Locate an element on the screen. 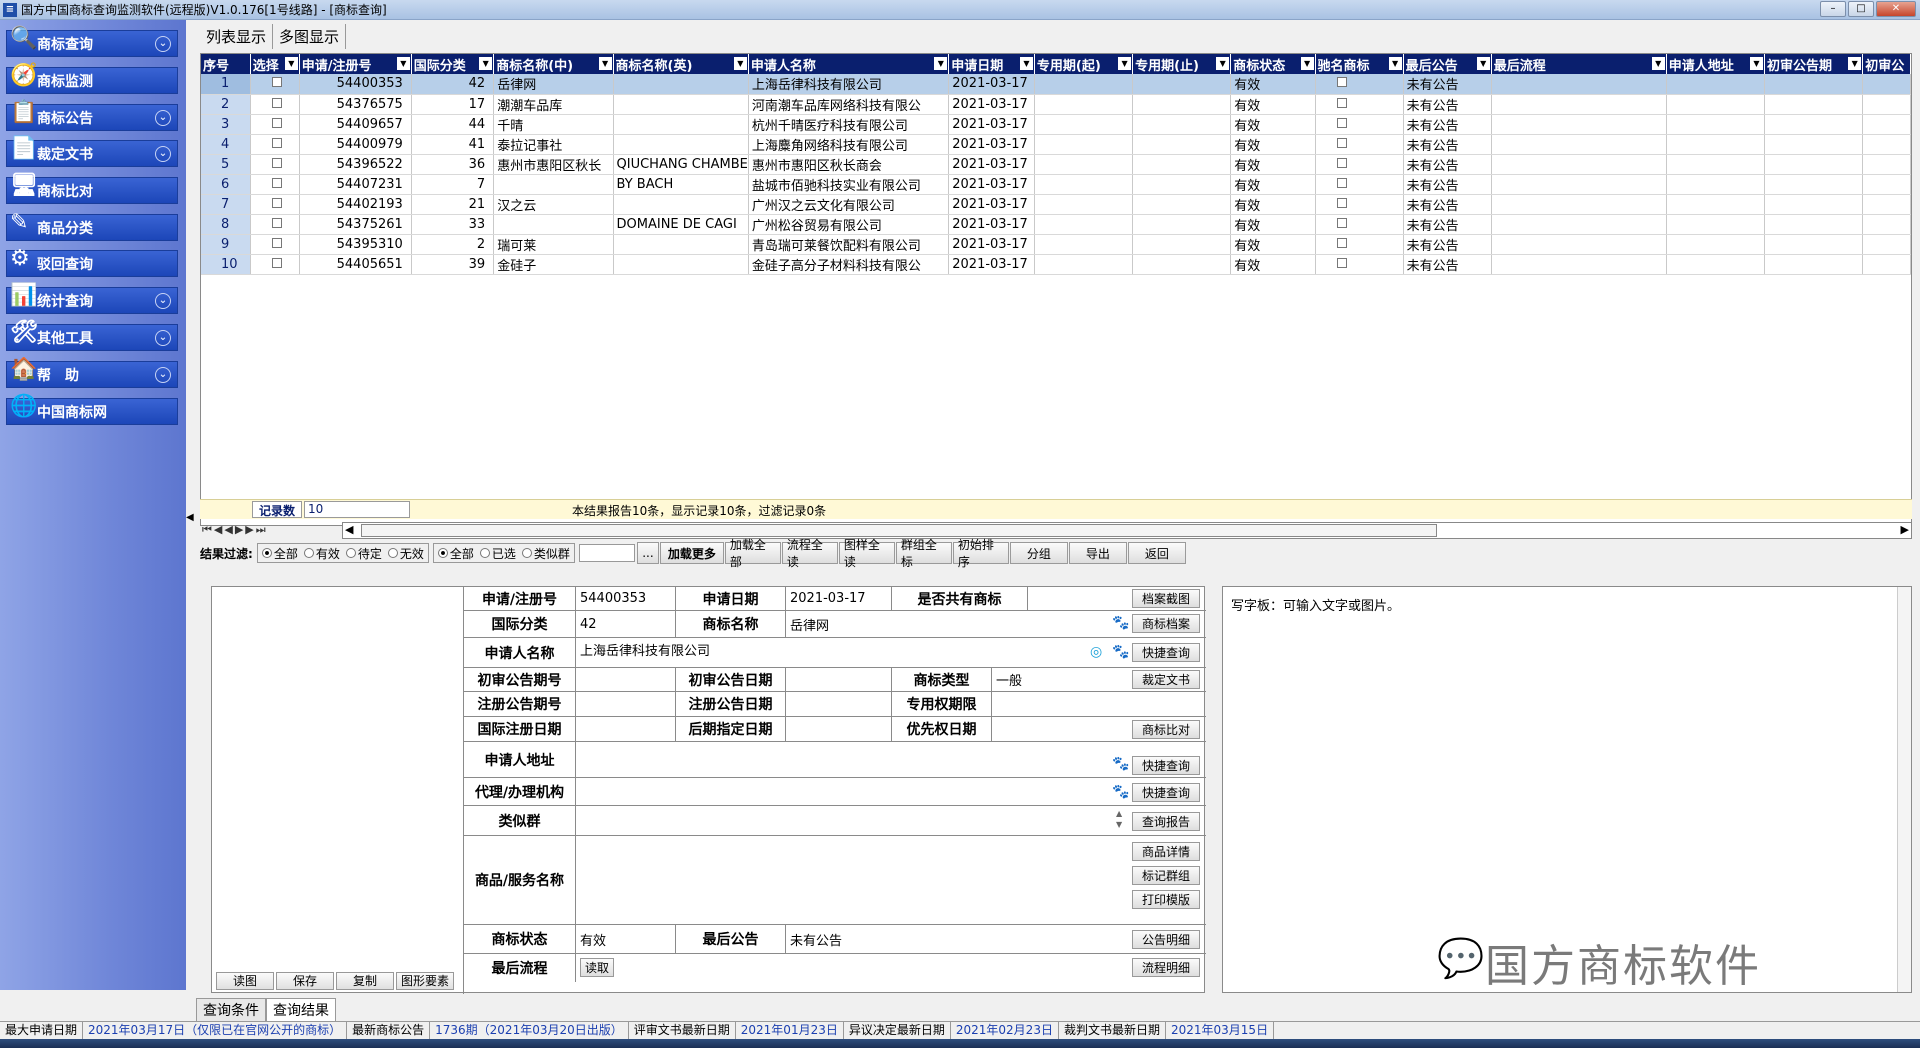  record-nav-arrows-icon: ⏮◀◀▶▶⏭ is located at coordinates (235, 530).